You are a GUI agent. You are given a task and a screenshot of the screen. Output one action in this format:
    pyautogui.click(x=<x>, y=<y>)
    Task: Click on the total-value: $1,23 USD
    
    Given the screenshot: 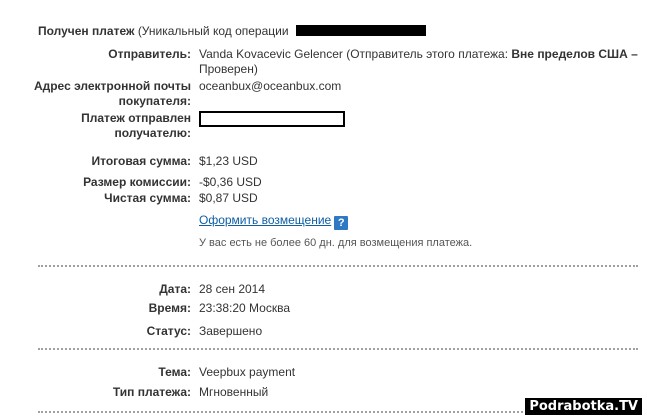 What is the action you would take?
    pyautogui.click(x=228, y=161)
    